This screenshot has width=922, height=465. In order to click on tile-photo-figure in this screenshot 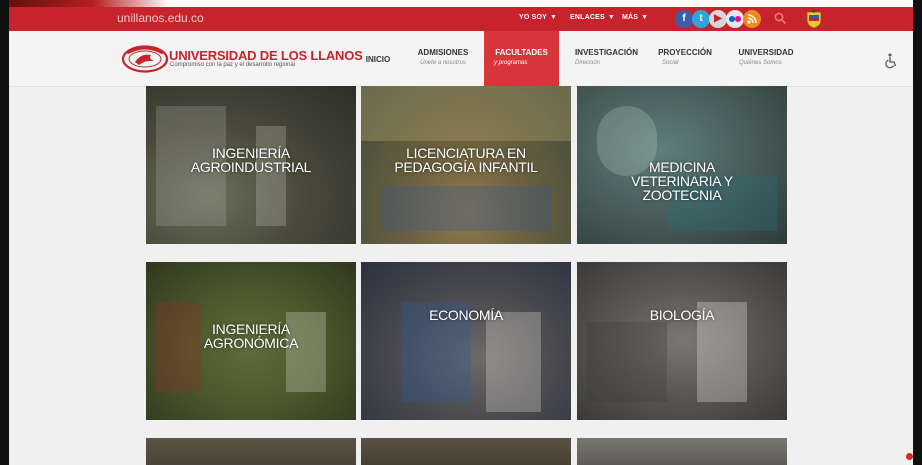, I will do `click(271, 176)`.